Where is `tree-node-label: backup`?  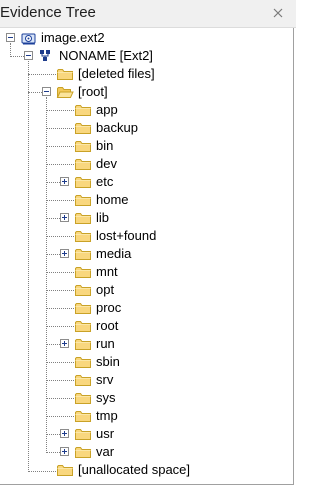
tree-node-label: backup is located at coordinates (117, 127).